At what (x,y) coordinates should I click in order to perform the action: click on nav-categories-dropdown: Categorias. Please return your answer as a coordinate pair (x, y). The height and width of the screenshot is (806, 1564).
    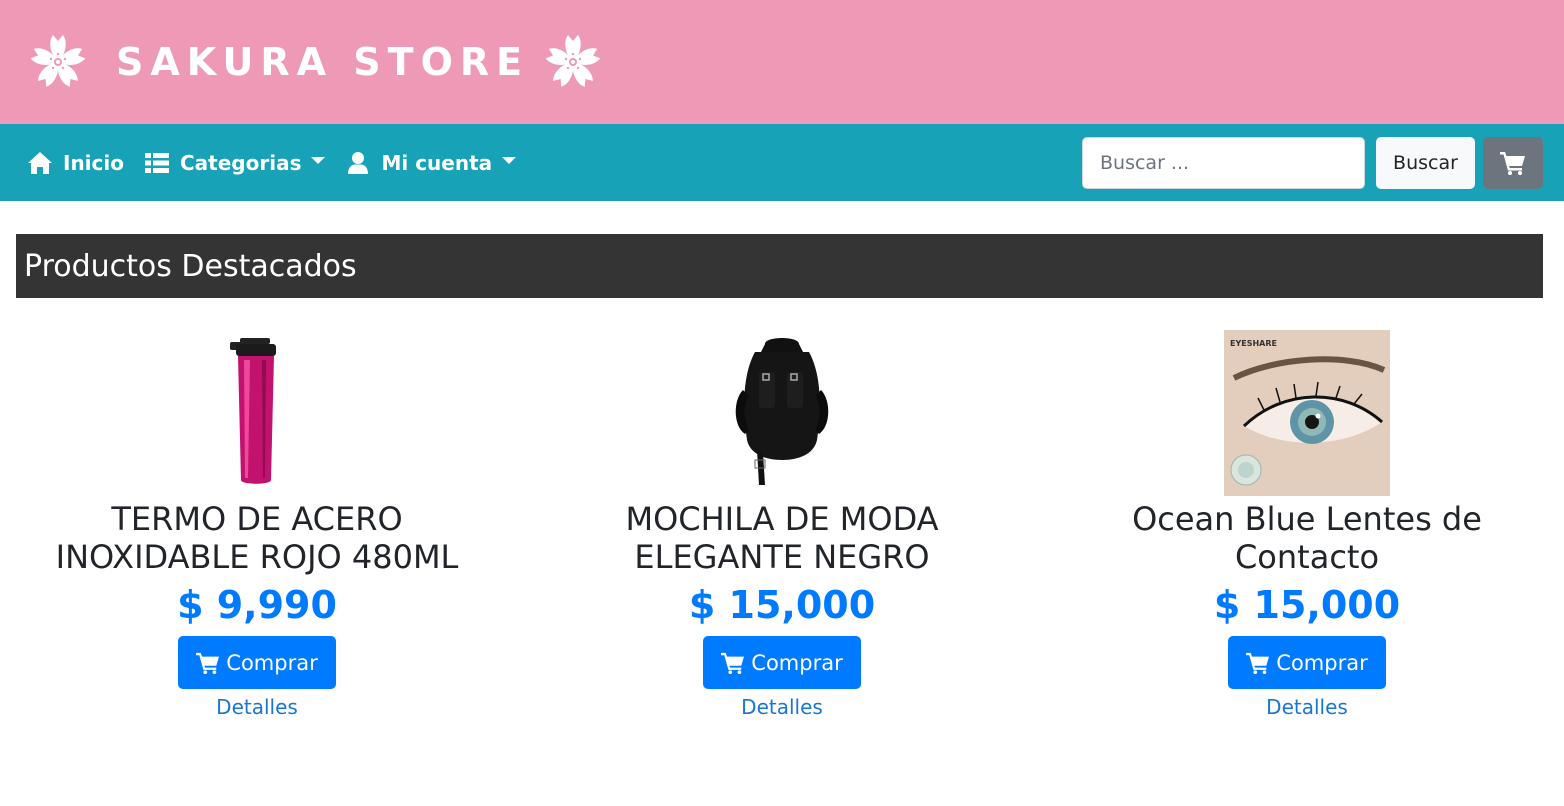
    Looking at the image, I should click on (235, 162).